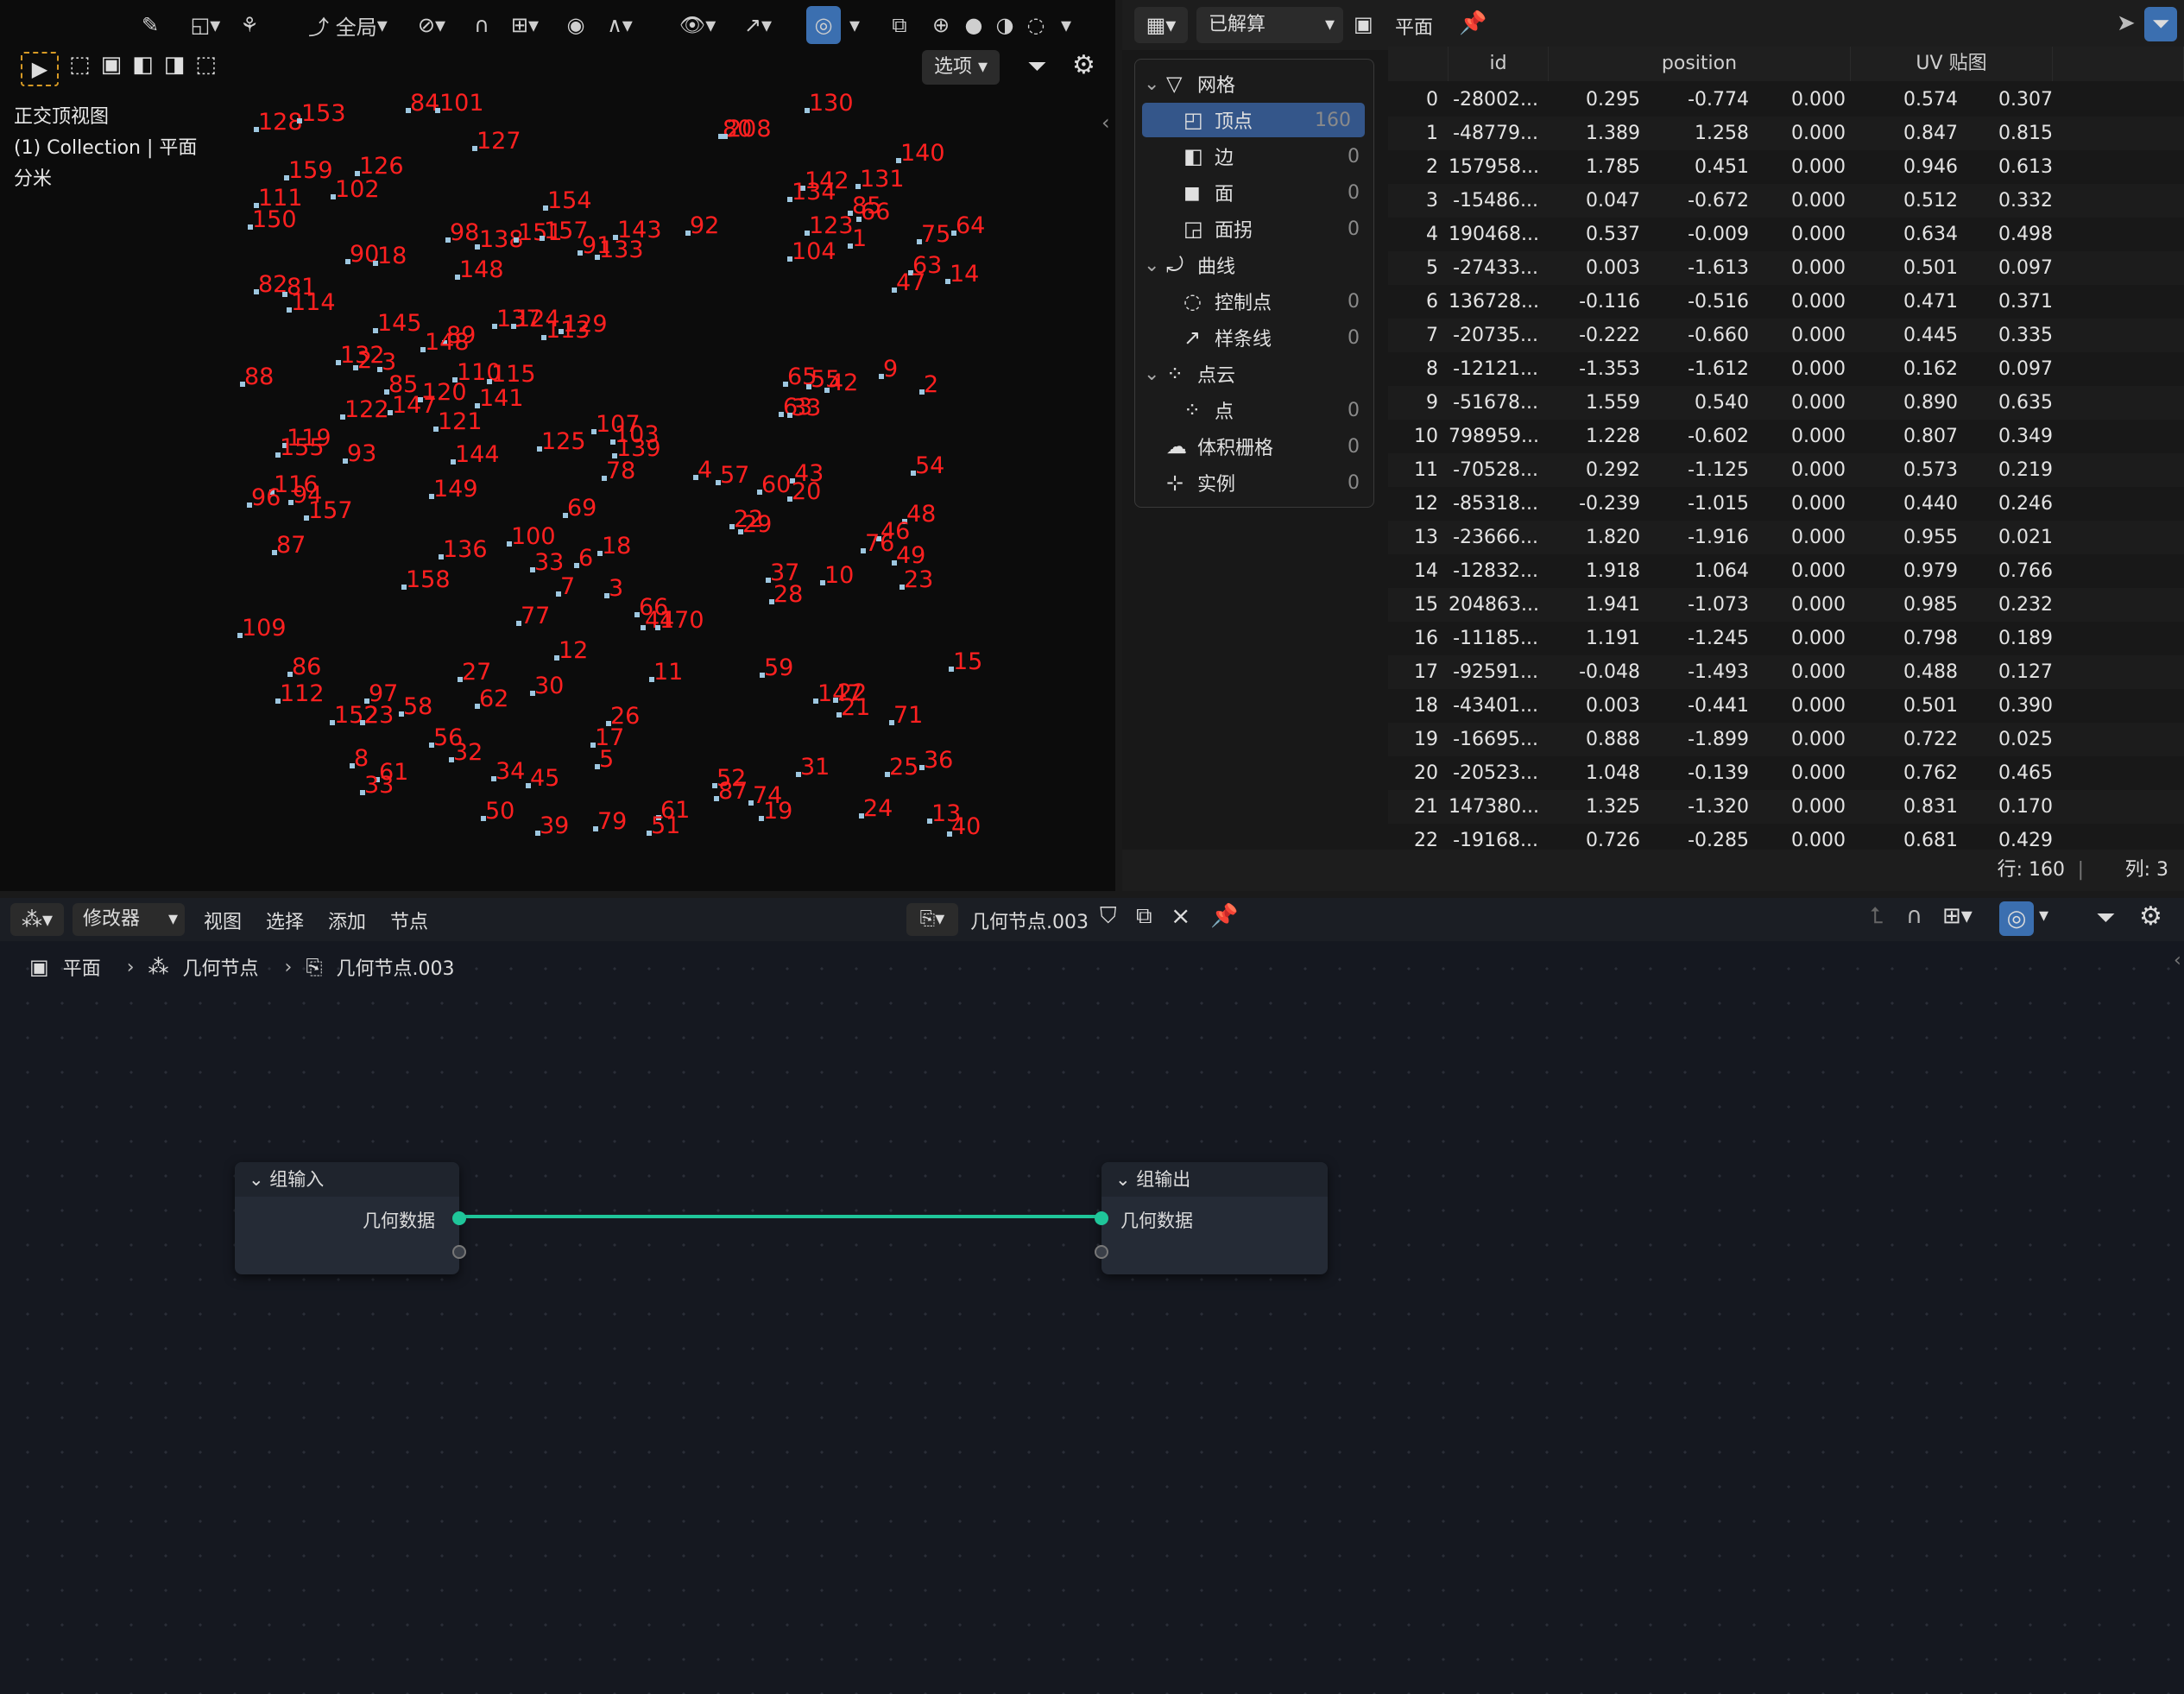  Describe the element at coordinates (1952, 64) in the screenshot. I see `column-header-uv: UV 贴图` at that location.